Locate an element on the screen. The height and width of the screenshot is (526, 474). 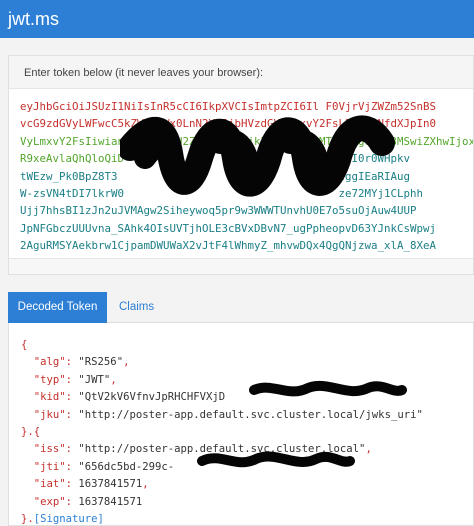
json-key: "jti" is located at coordinates (49, 466).